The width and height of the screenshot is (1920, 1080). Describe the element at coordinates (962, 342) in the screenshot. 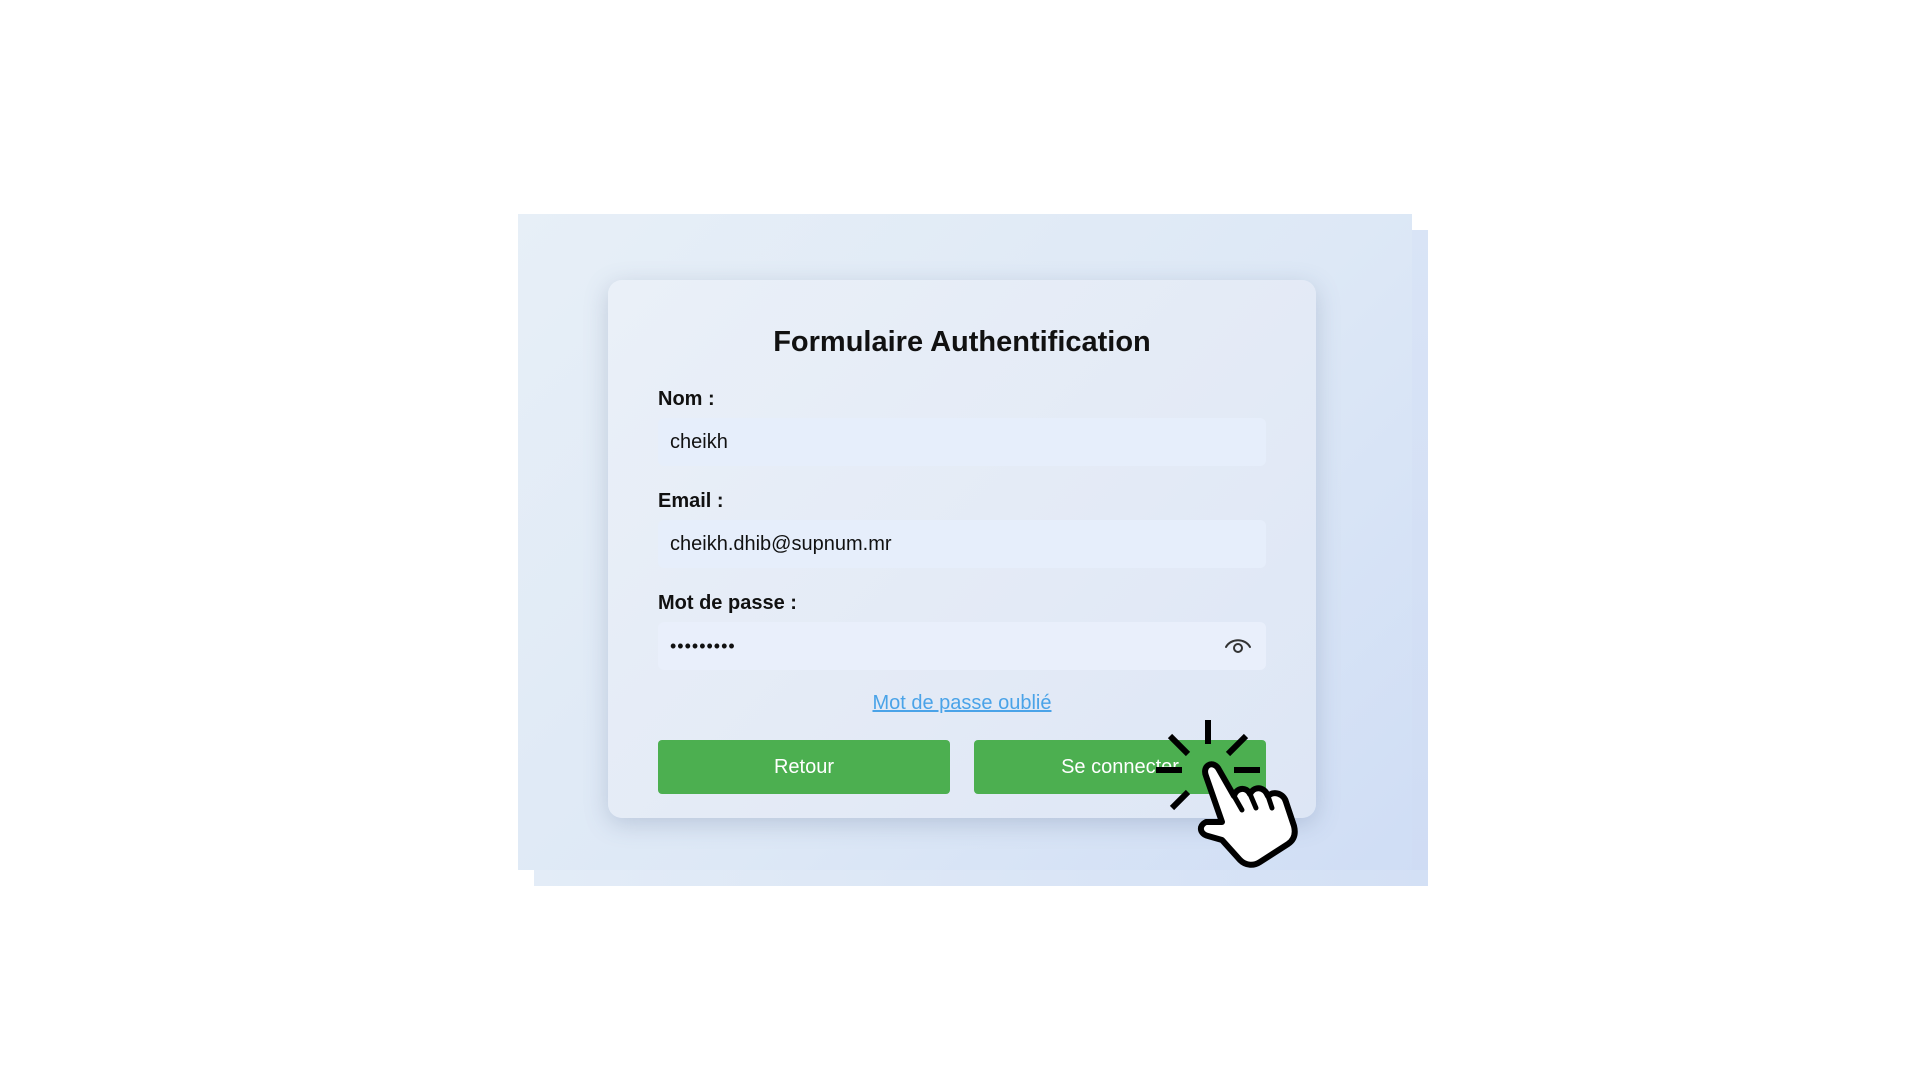

I see `form-title: Formulaire Authentification` at that location.